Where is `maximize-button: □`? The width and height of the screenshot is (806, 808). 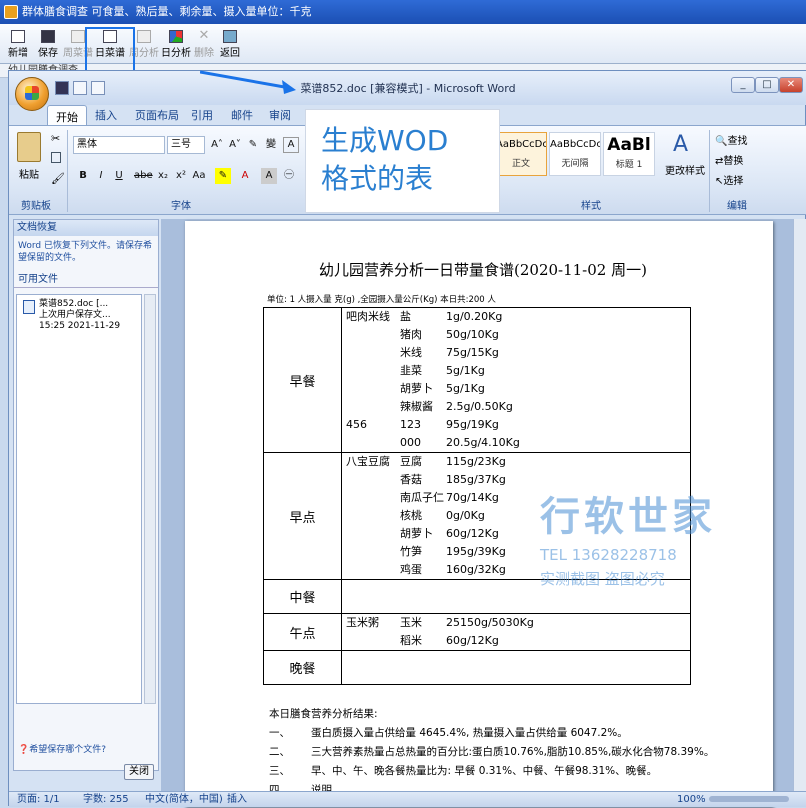 maximize-button: □ is located at coordinates (767, 85).